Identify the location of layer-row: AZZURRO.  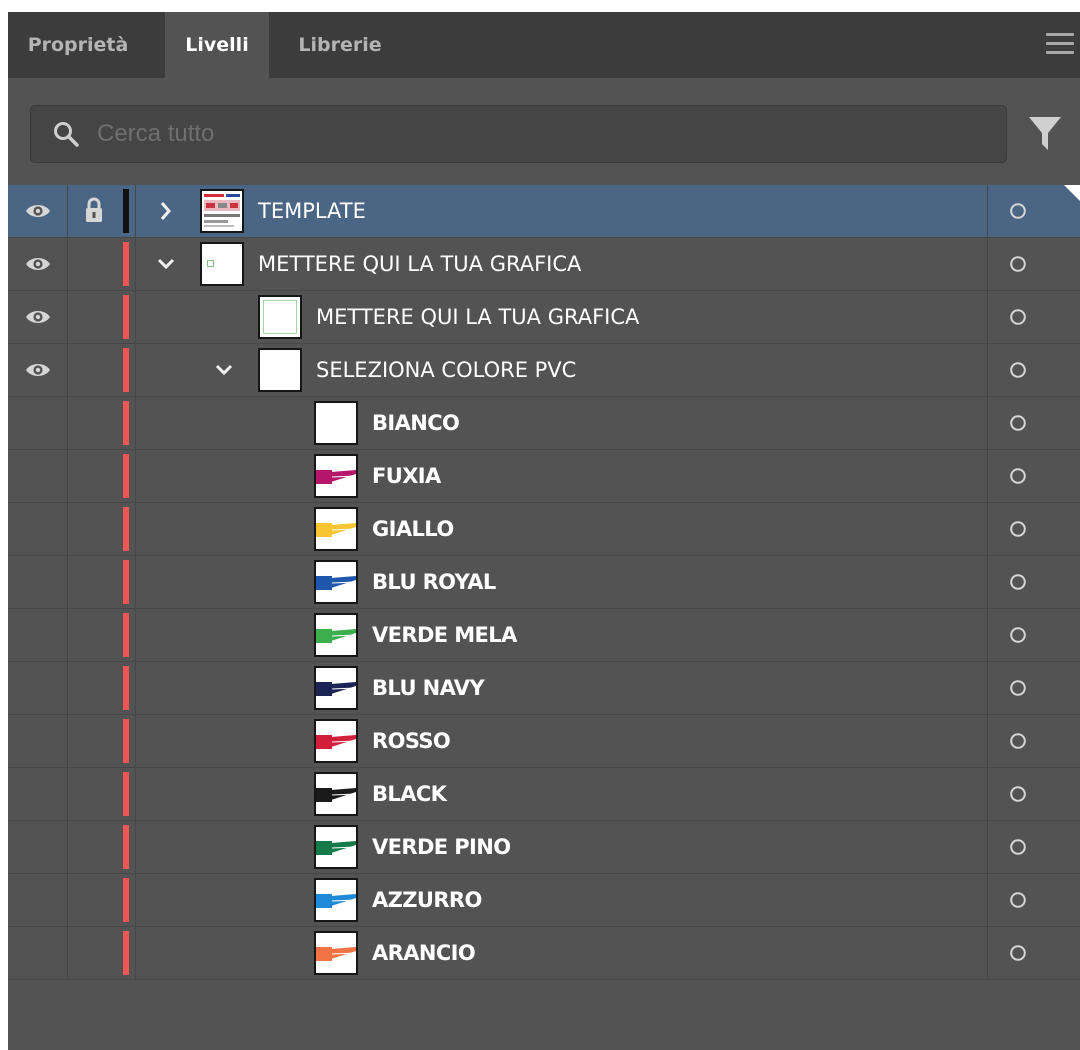
(544, 900).